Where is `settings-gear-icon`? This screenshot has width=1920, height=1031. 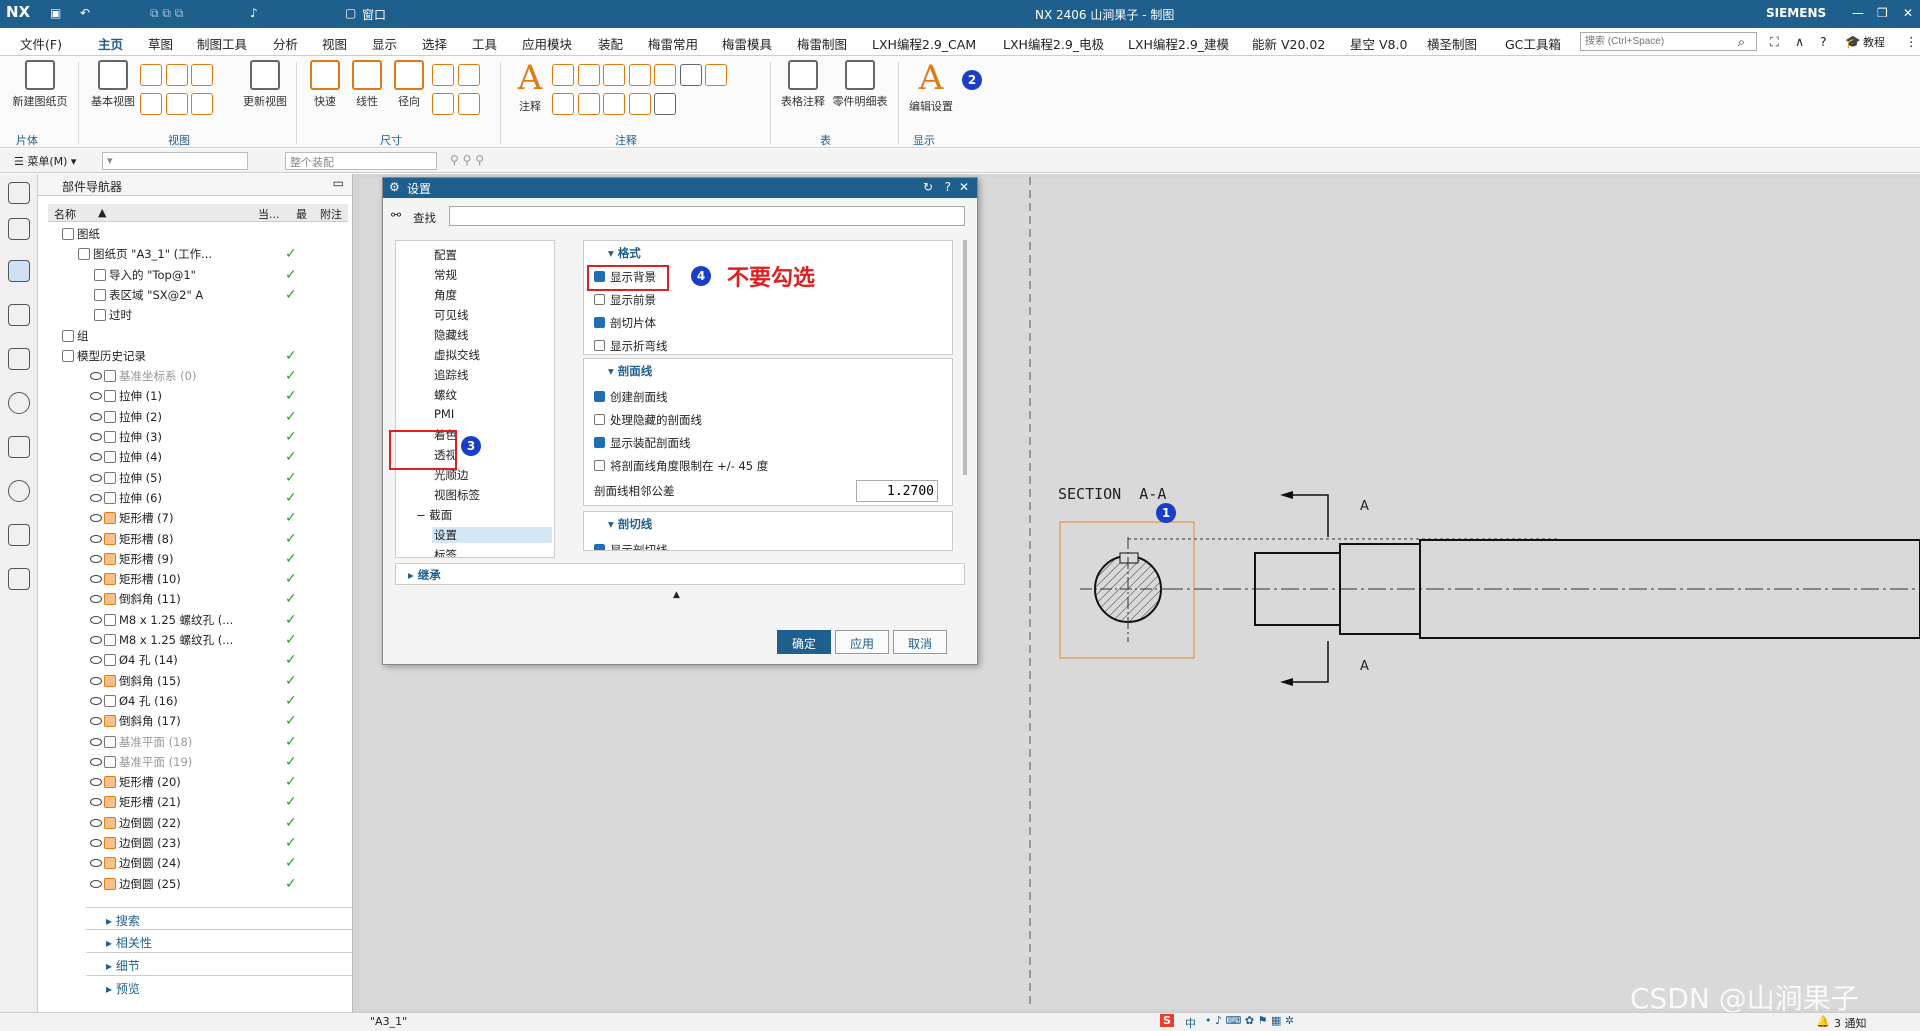 settings-gear-icon is located at coordinates (19, 193).